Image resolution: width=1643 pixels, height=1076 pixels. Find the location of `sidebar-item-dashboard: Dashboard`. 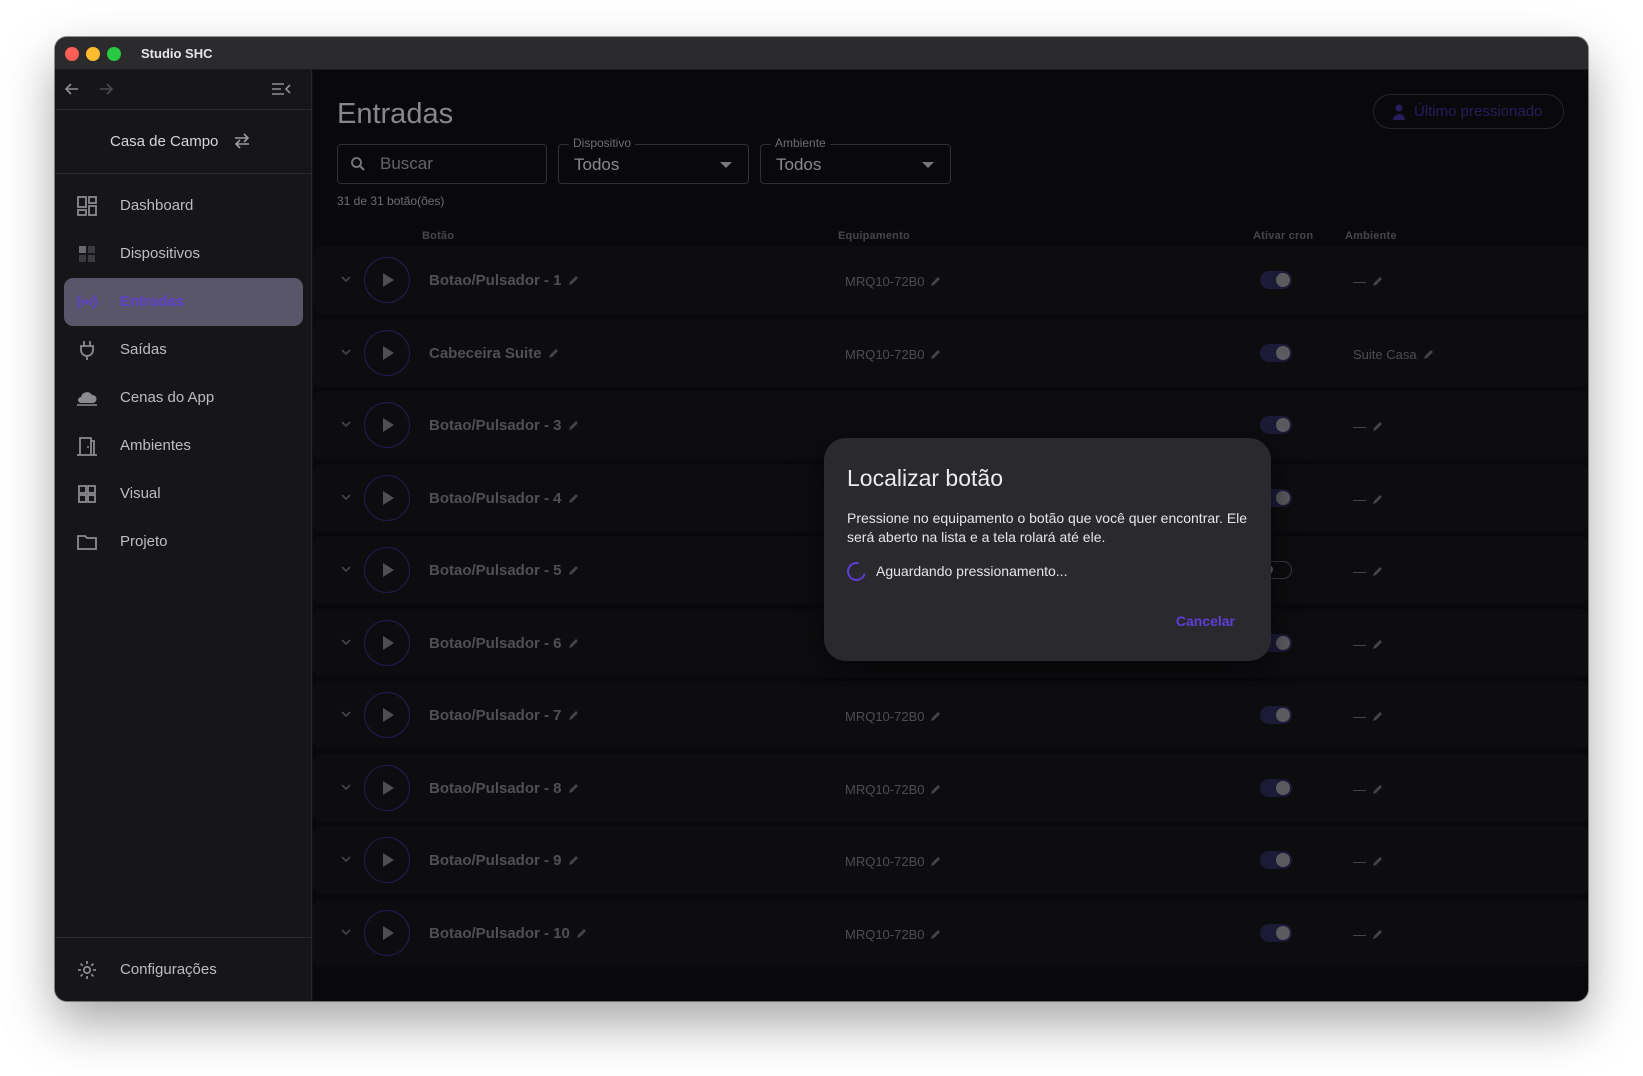

sidebar-item-dashboard: Dashboard is located at coordinates (183, 206).